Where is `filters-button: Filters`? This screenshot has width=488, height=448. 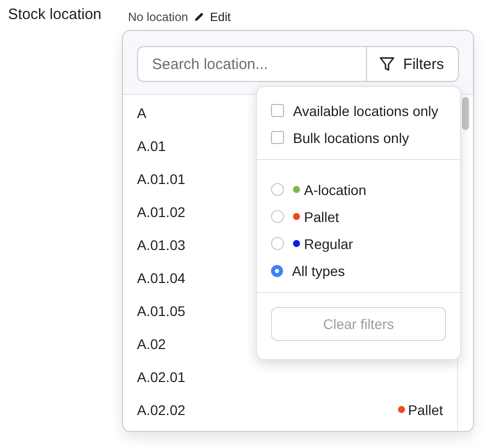 filters-button: Filters is located at coordinates (412, 64).